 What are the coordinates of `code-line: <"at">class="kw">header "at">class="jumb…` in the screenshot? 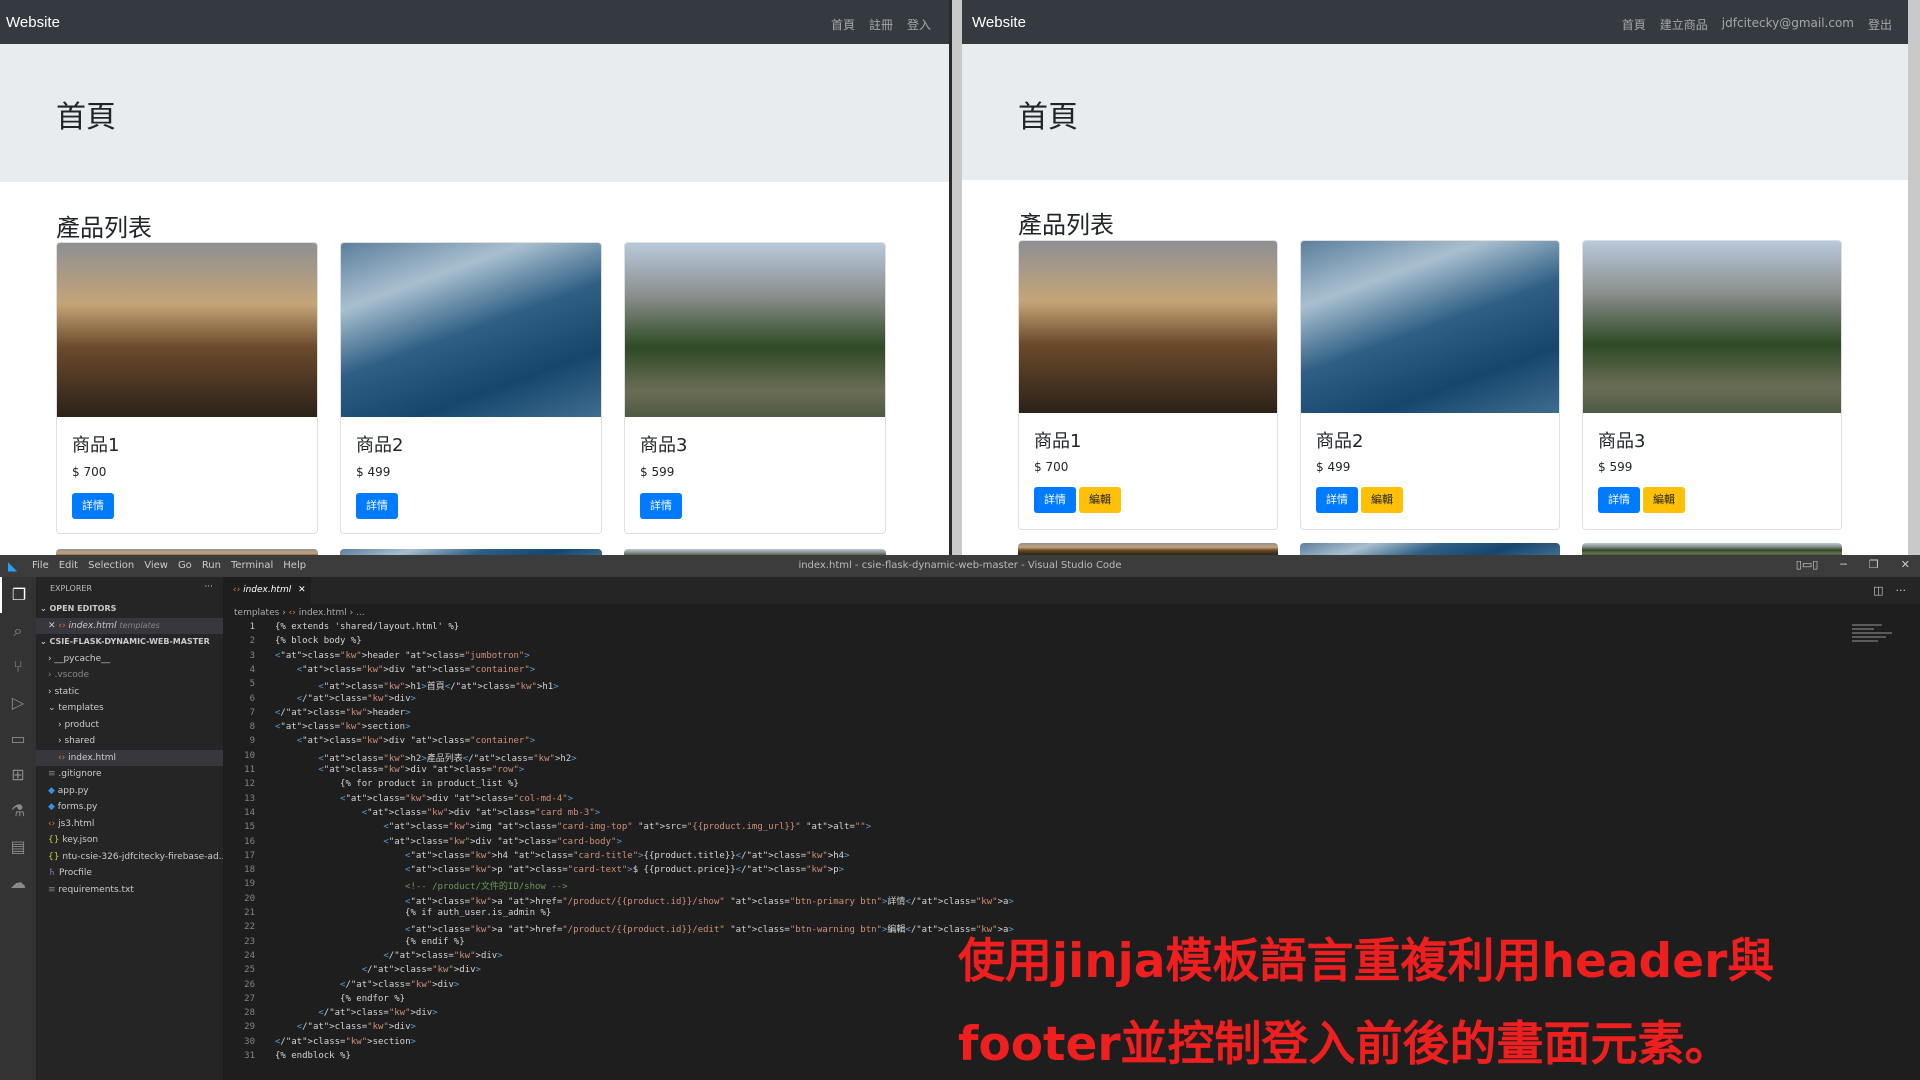 It's located at (402, 655).